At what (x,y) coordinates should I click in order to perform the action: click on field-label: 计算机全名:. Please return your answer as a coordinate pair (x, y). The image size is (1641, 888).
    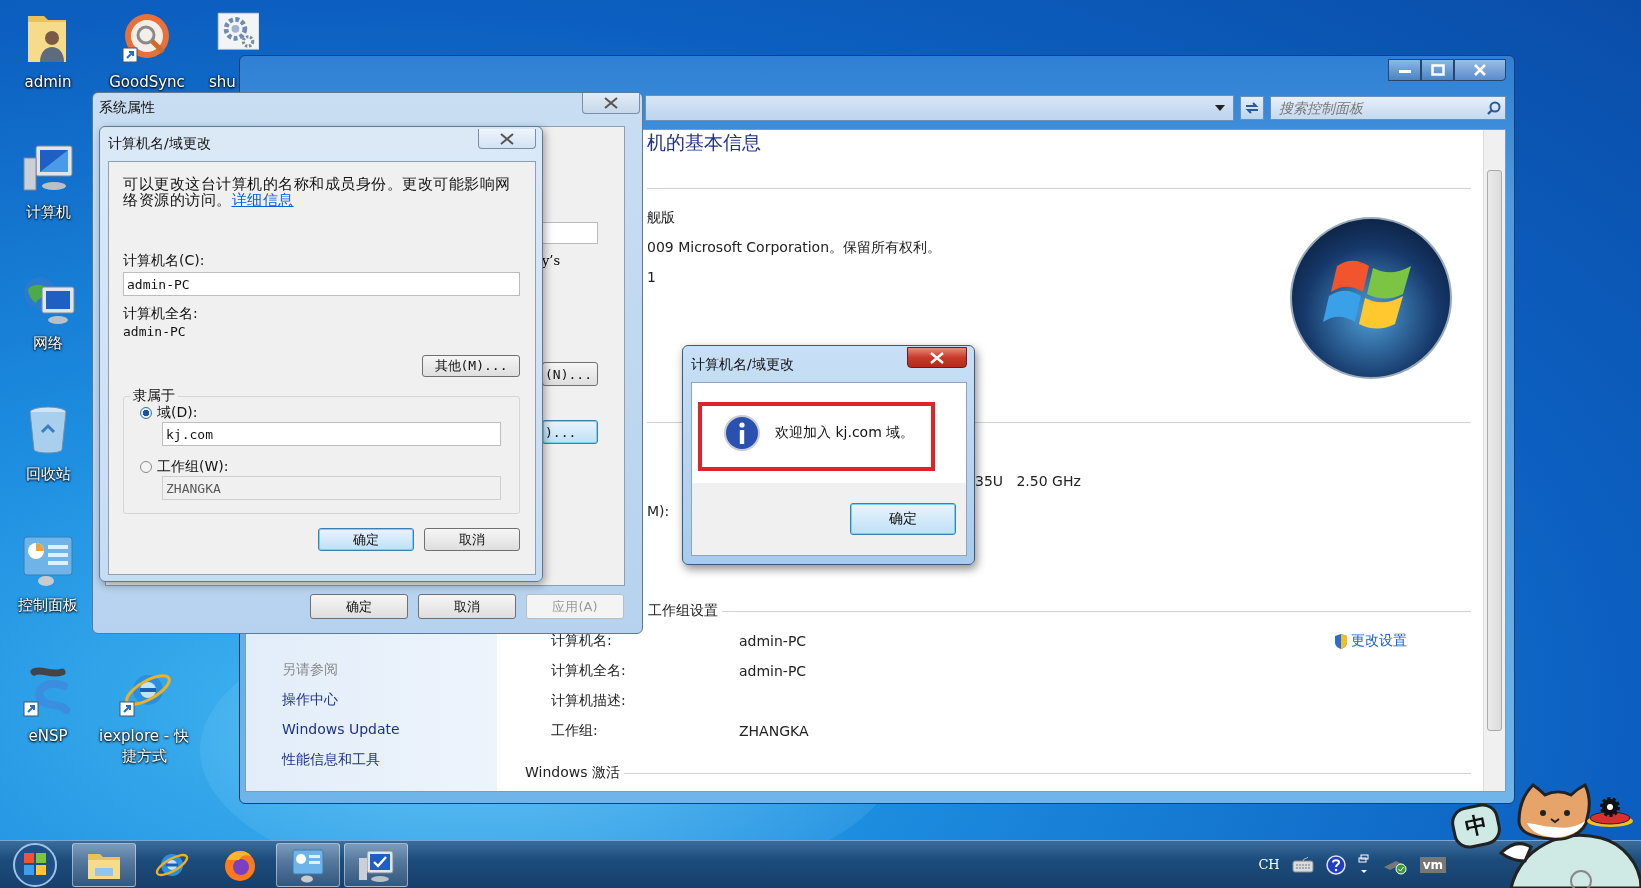
    Looking at the image, I should click on (161, 313).